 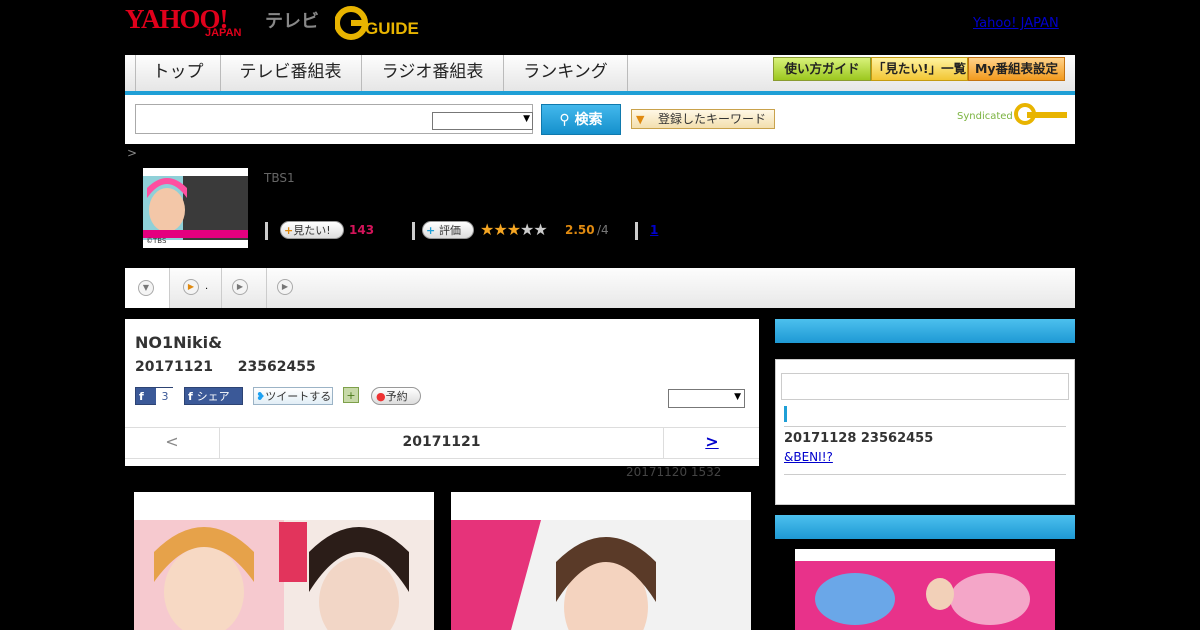 What do you see at coordinates (156, 241) in the screenshot?
I see `thumb-credit: ©TBS` at bounding box center [156, 241].